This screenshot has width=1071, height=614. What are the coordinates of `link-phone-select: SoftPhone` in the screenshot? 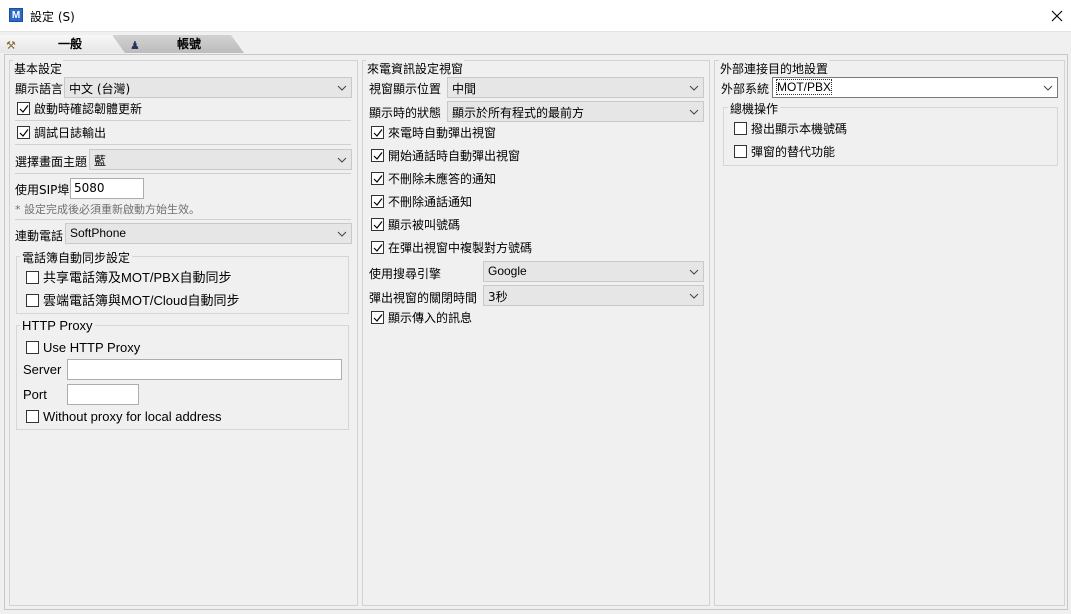 It's located at (208, 233).